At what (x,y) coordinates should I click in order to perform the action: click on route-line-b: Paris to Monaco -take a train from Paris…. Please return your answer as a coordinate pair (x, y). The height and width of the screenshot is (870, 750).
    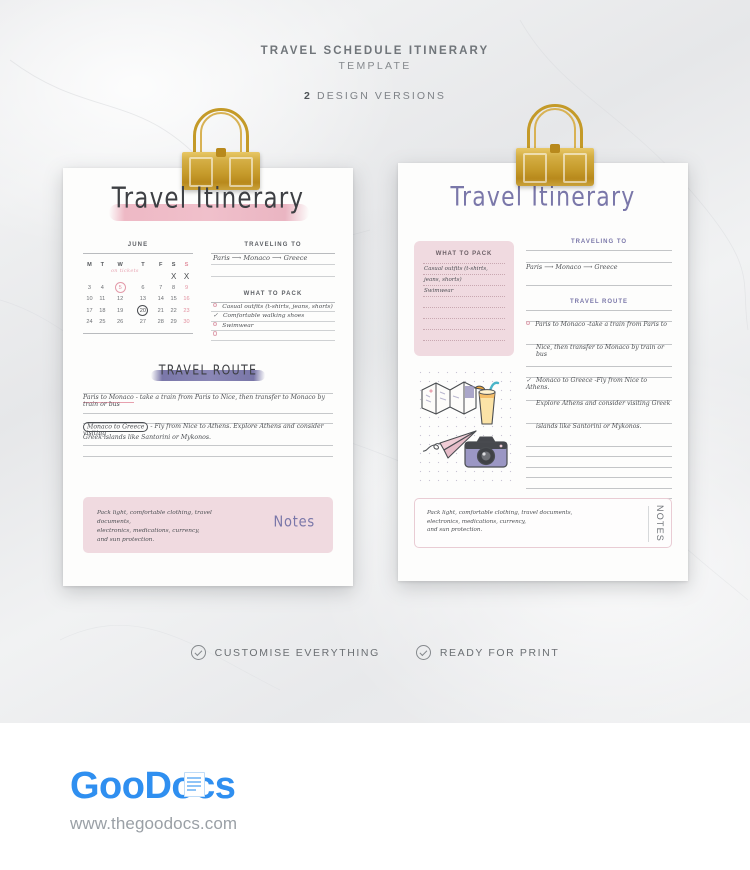
    Looking at the image, I should click on (599, 327).